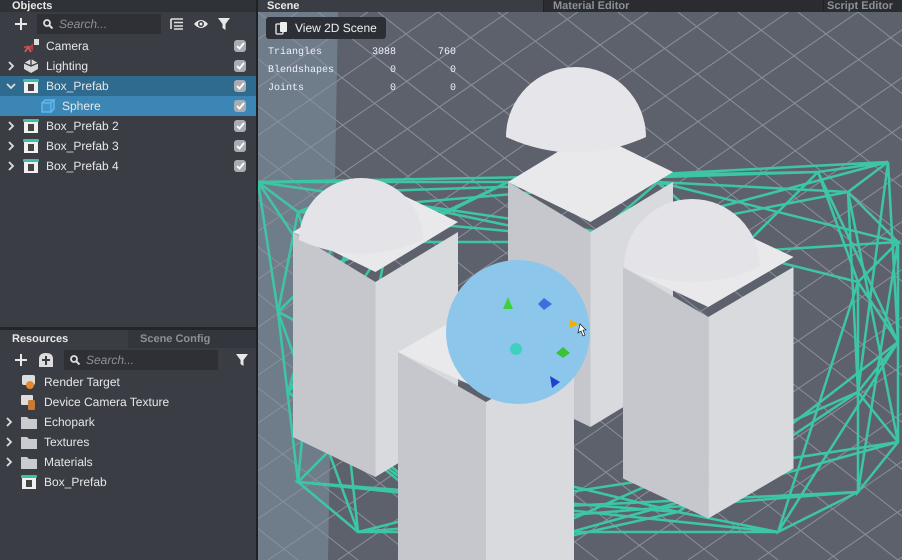 The height and width of the screenshot is (560, 902). I want to click on view-2d-button: View 2D Scene, so click(326, 28).